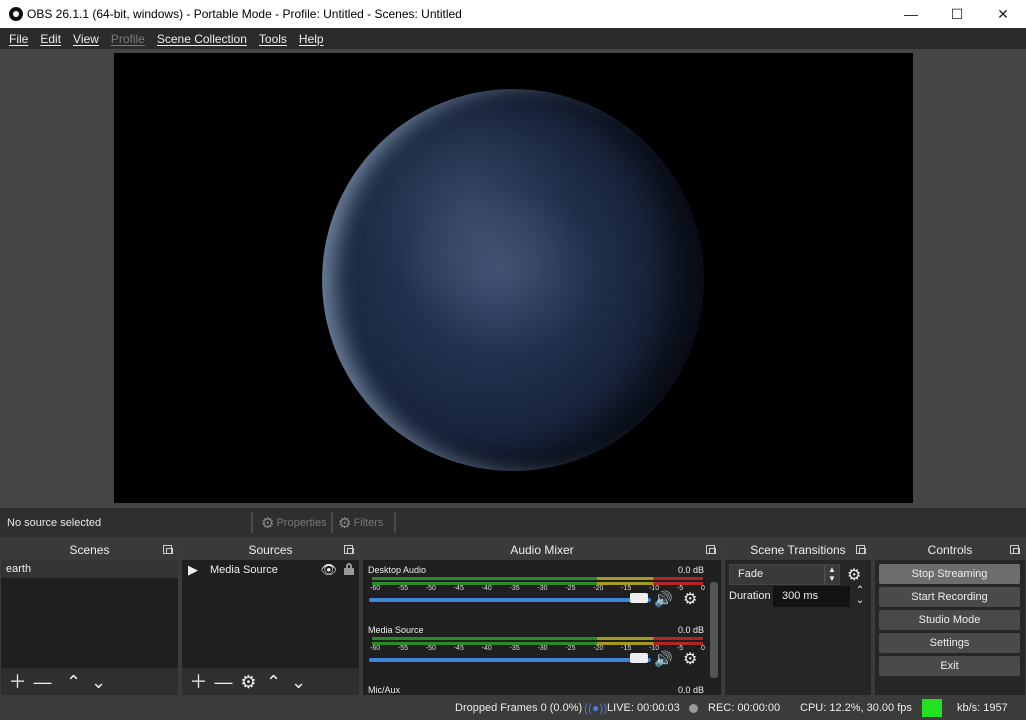 The width and height of the screenshot is (1026, 720). What do you see at coordinates (514, 588) in the screenshot?
I see `tick-label: -35` at bounding box center [514, 588].